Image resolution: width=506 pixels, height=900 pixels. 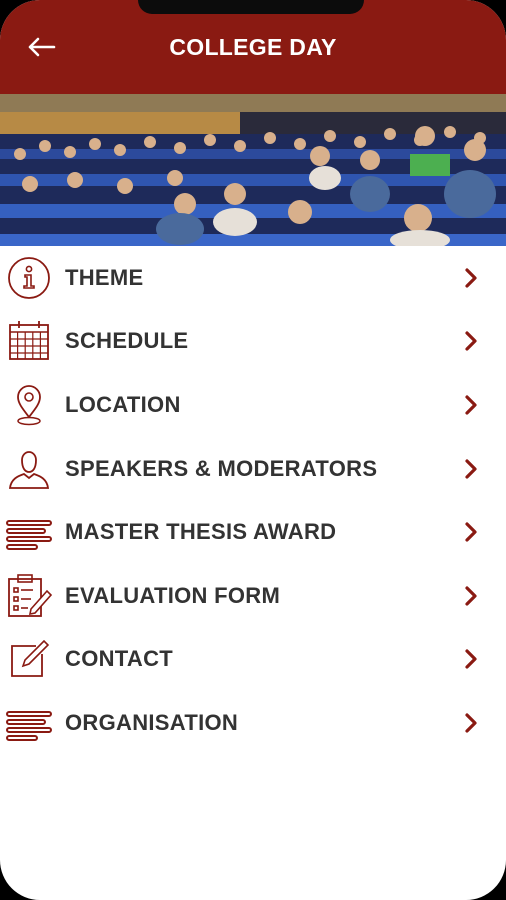 I want to click on menu-item-evaluation-form: EVALUATION FORM, so click(x=253, y=596).